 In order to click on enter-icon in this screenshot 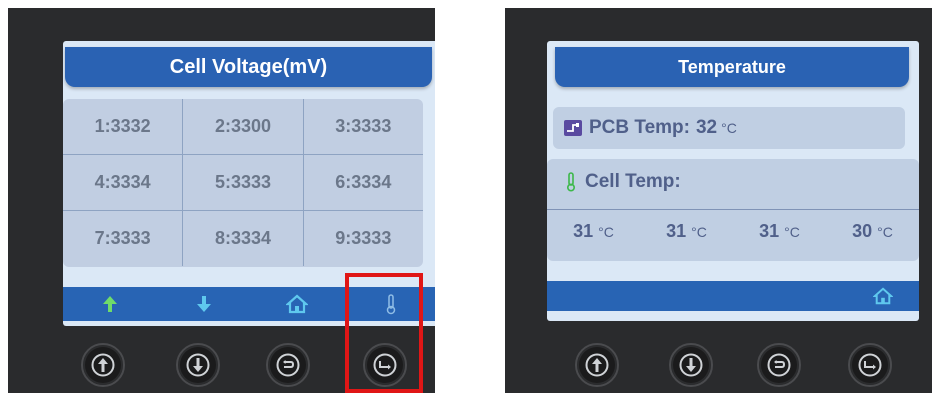, I will do `click(870, 365)`.